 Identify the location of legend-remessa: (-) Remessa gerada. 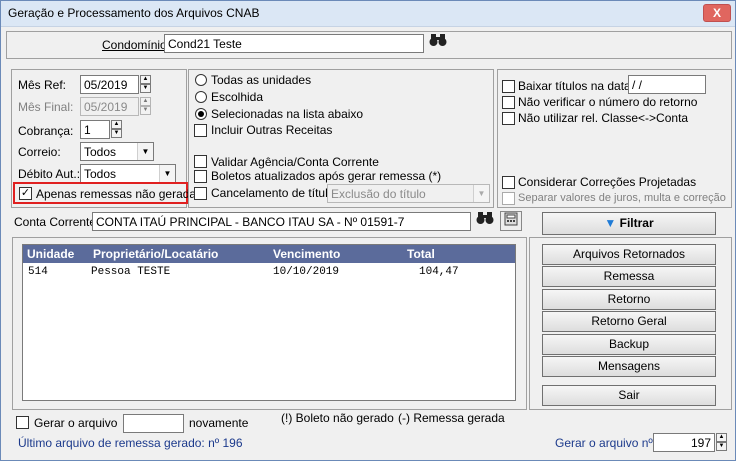
(451, 418).